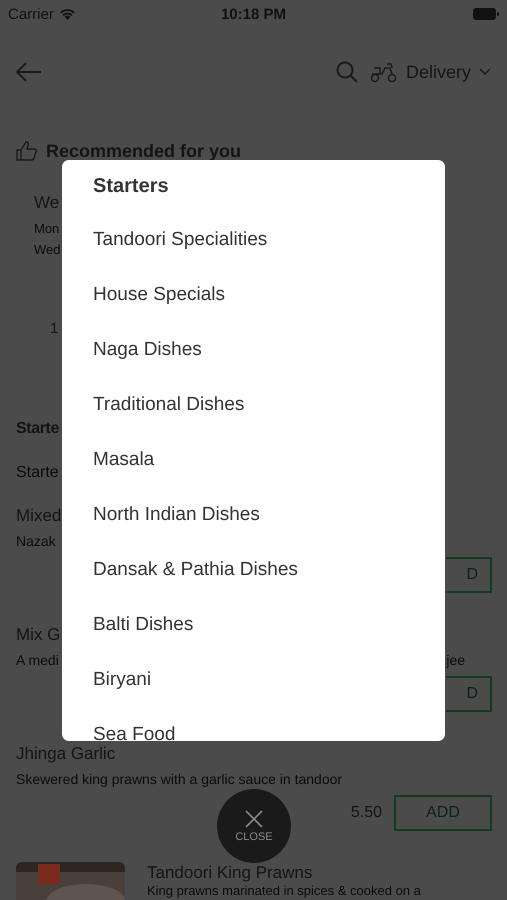 The width and height of the screenshot is (507, 900). What do you see at coordinates (486, 14) in the screenshot?
I see `battery-icon` at bounding box center [486, 14].